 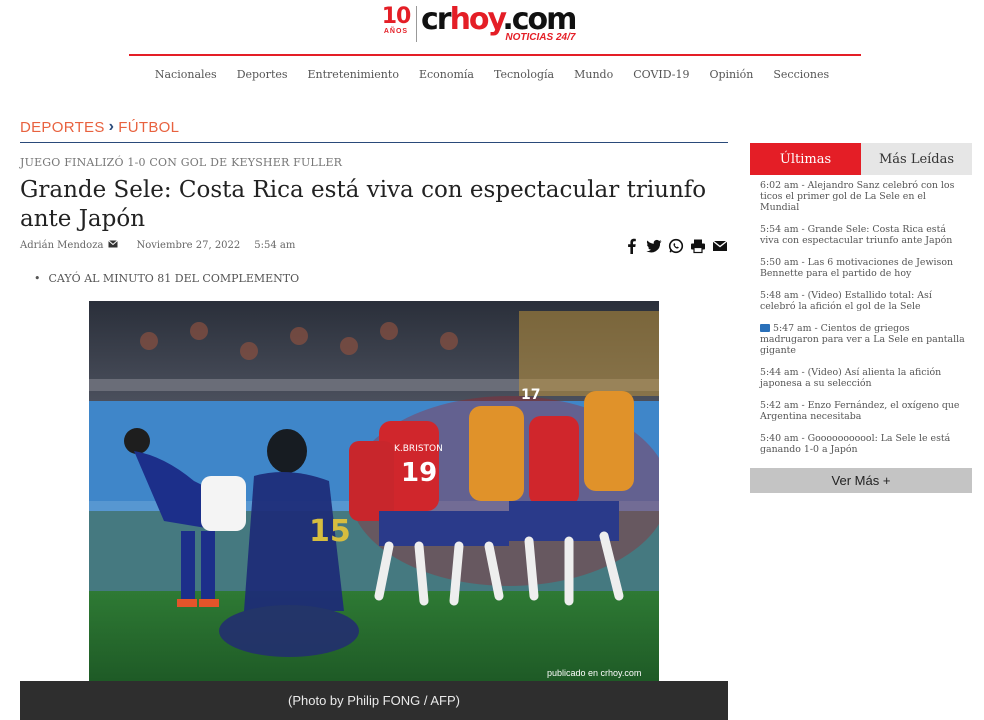 What do you see at coordinates (418, 449) in the screenshot?
I see `jersey-name: K.BRISTON` at bounding box center [418, 449].